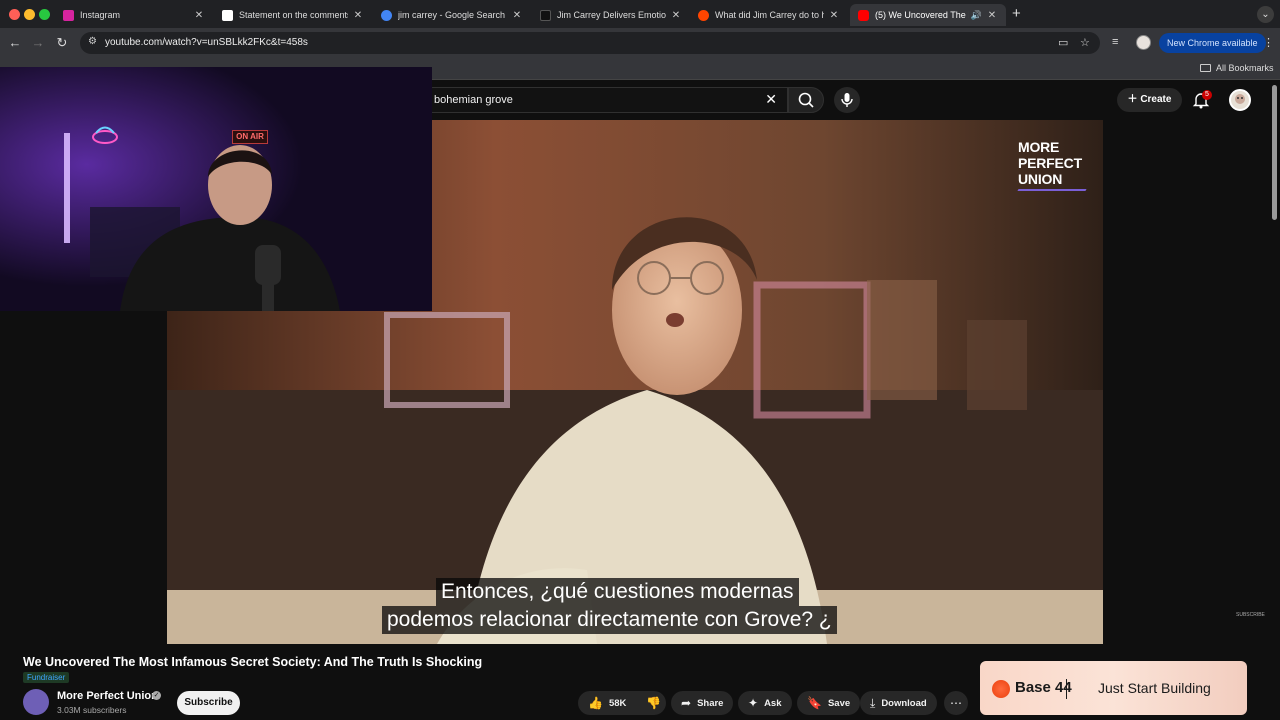 This screenshot has height=720, width=1280. I want to click on create-button: ＋ Create, so click(1149, 100).